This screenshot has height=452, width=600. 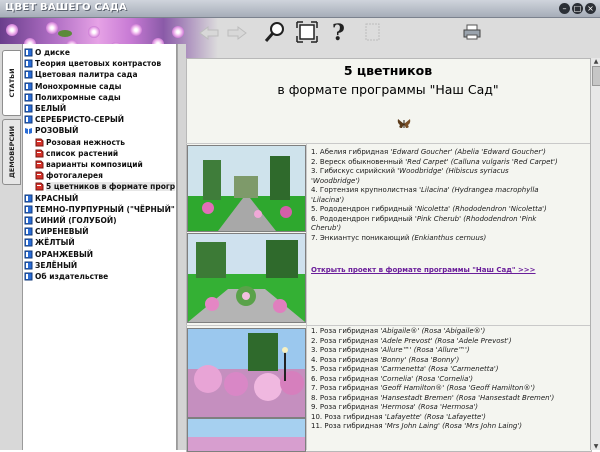 I want to click on minimize-icon: –, so click(x=564, y=8).